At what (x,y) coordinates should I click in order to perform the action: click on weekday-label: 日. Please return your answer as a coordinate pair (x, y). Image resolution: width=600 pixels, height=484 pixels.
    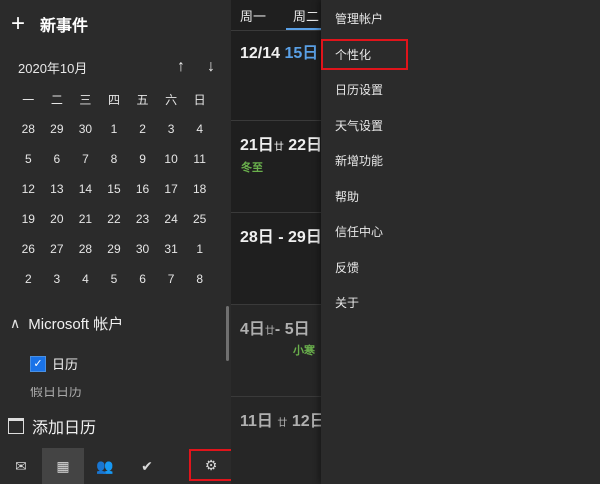
    Looking at the image, I should click on (199, 99).